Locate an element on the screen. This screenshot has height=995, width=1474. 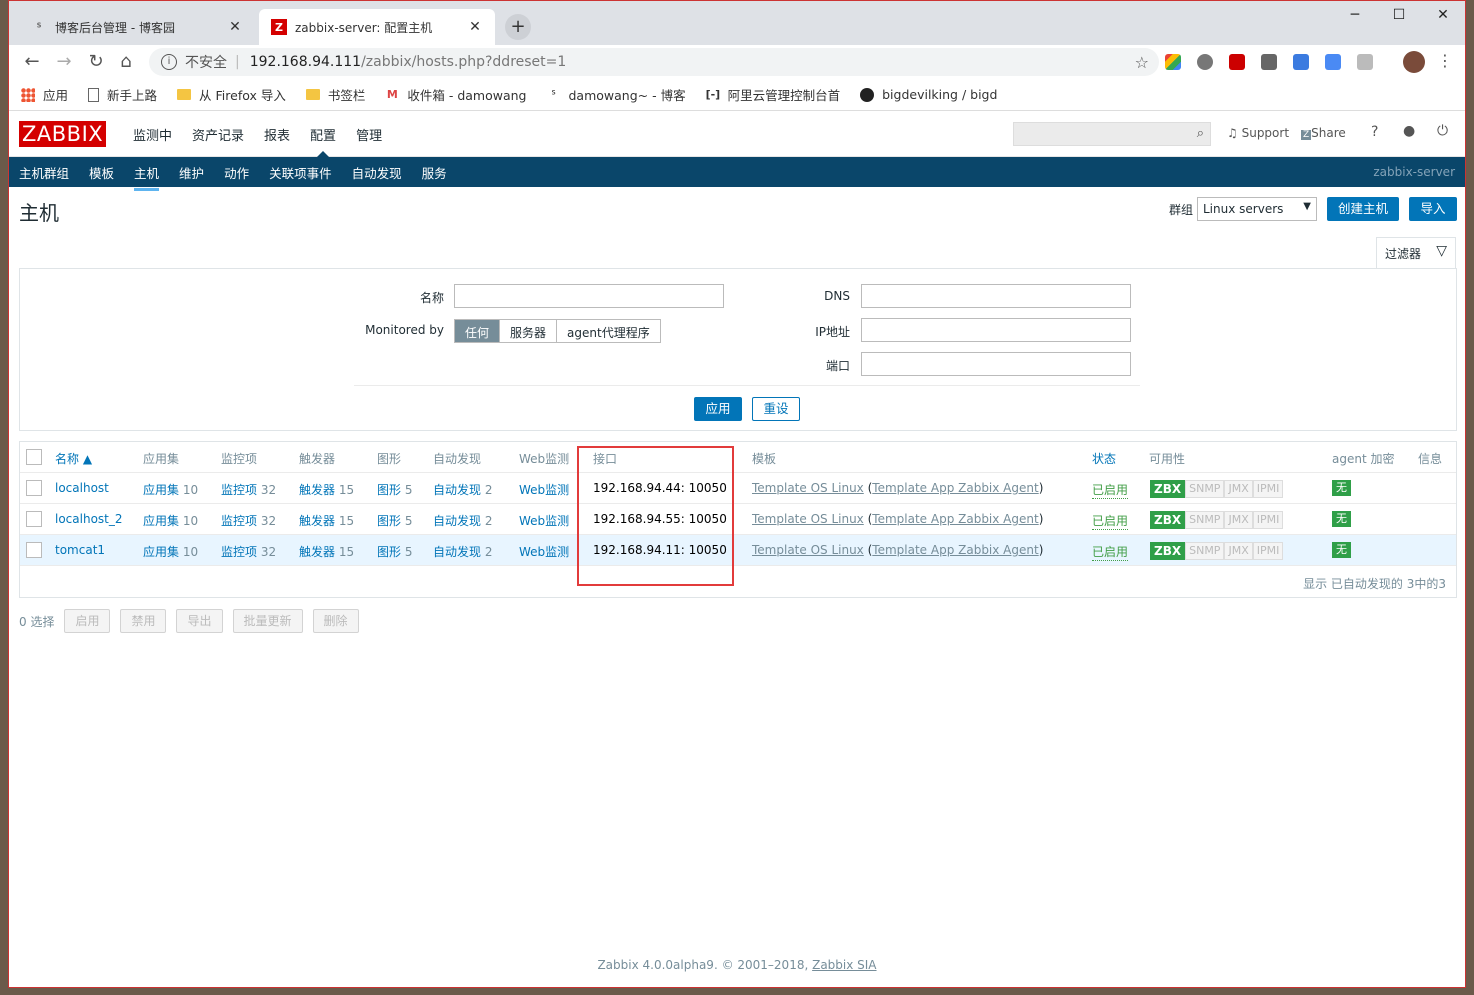
group-select: Linux servers ▼ is located at coordinates (1257, 209).